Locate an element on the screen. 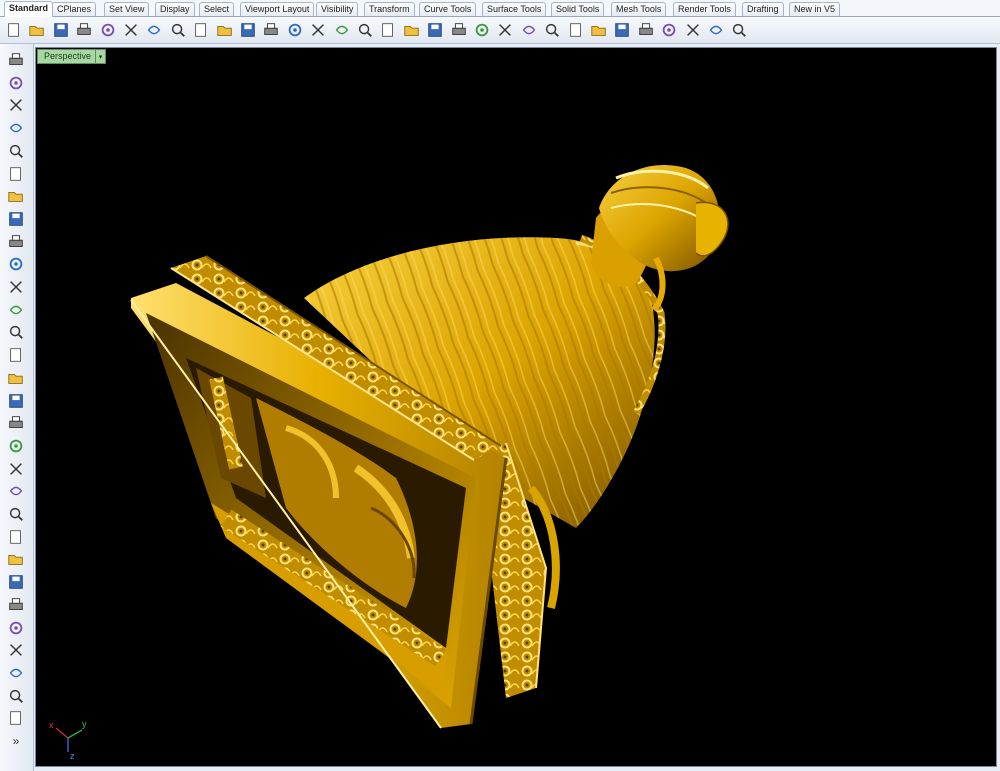 This screenshot has width=1000, height=771. split-icon is located at coordinates (16, 491).